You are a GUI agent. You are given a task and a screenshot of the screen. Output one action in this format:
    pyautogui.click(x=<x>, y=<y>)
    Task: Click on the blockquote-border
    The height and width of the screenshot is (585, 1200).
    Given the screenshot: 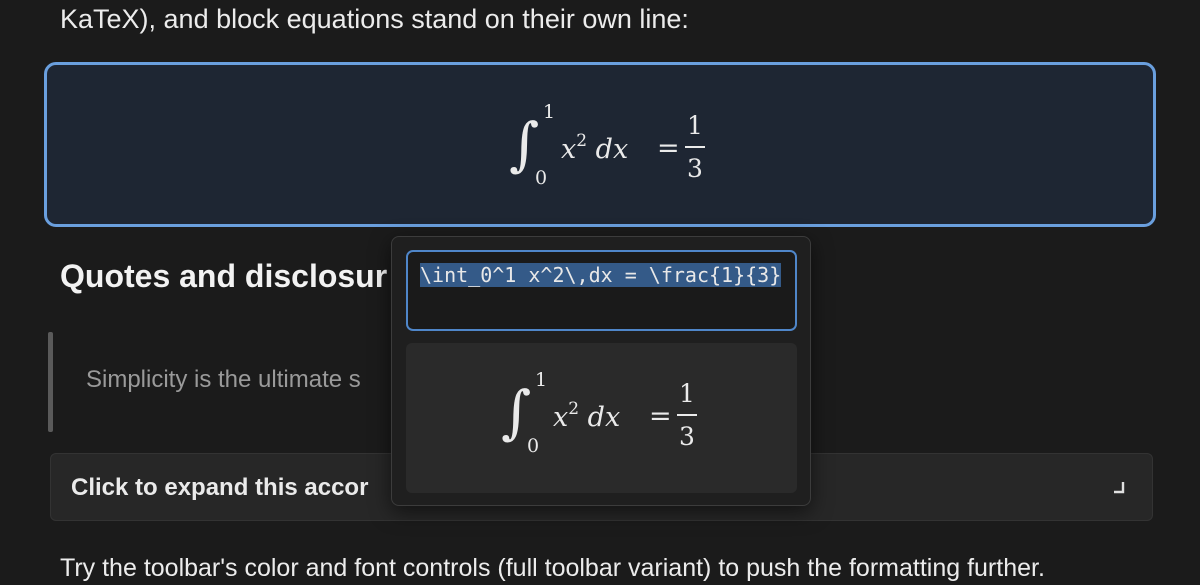 What is the action you would take?
    pyautogui.click(x=50, y=382)
    